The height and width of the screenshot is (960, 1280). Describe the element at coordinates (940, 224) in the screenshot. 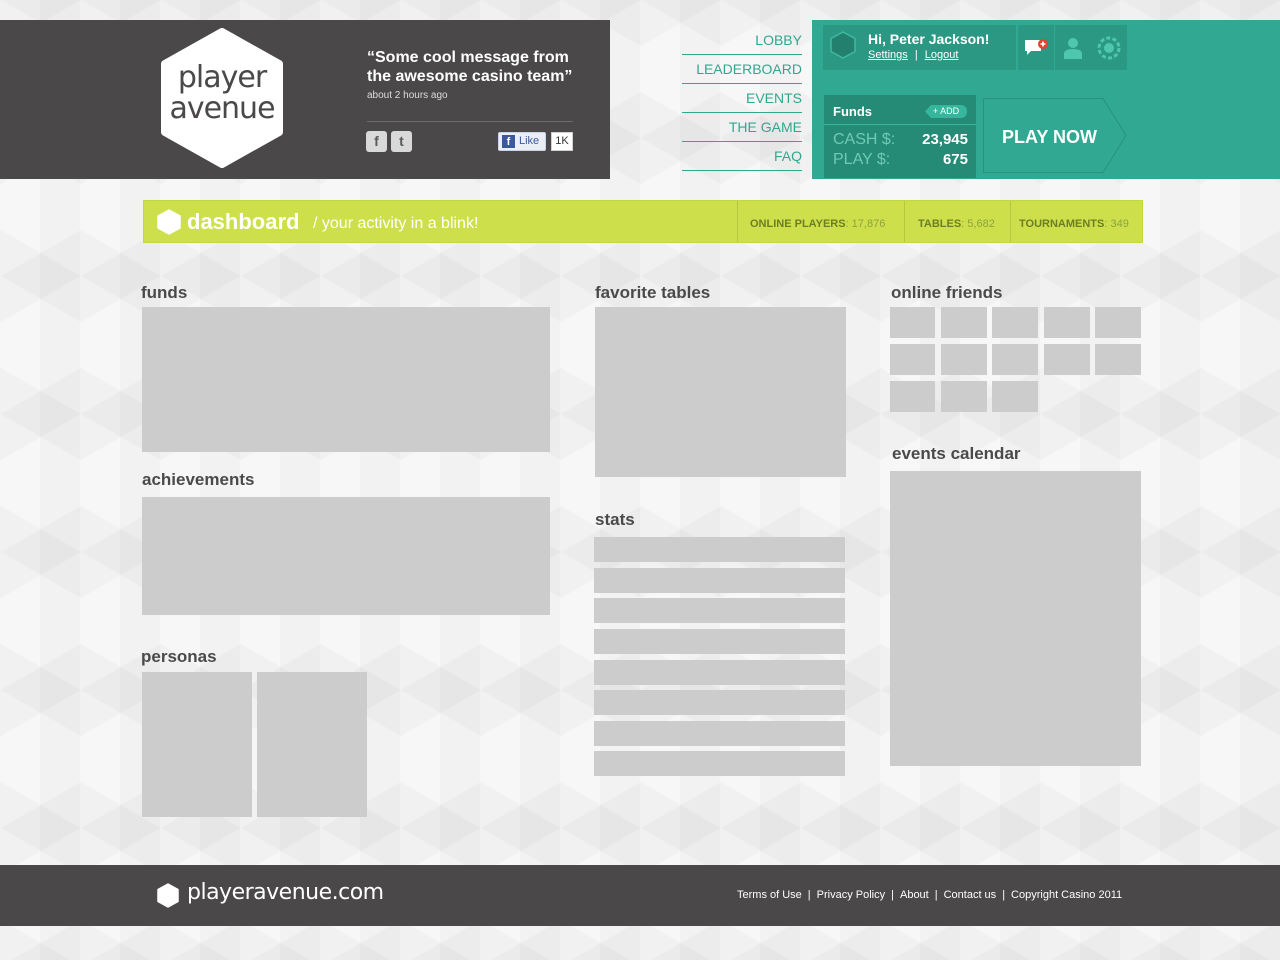

I see `tables-label: TABLES` at that location.